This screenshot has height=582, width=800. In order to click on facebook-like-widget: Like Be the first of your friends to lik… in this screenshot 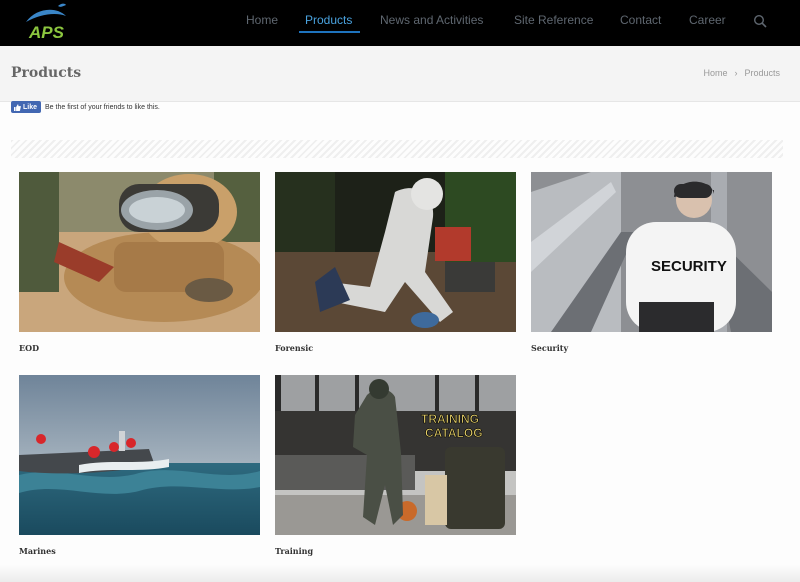, I will do `click(85, 107)`.